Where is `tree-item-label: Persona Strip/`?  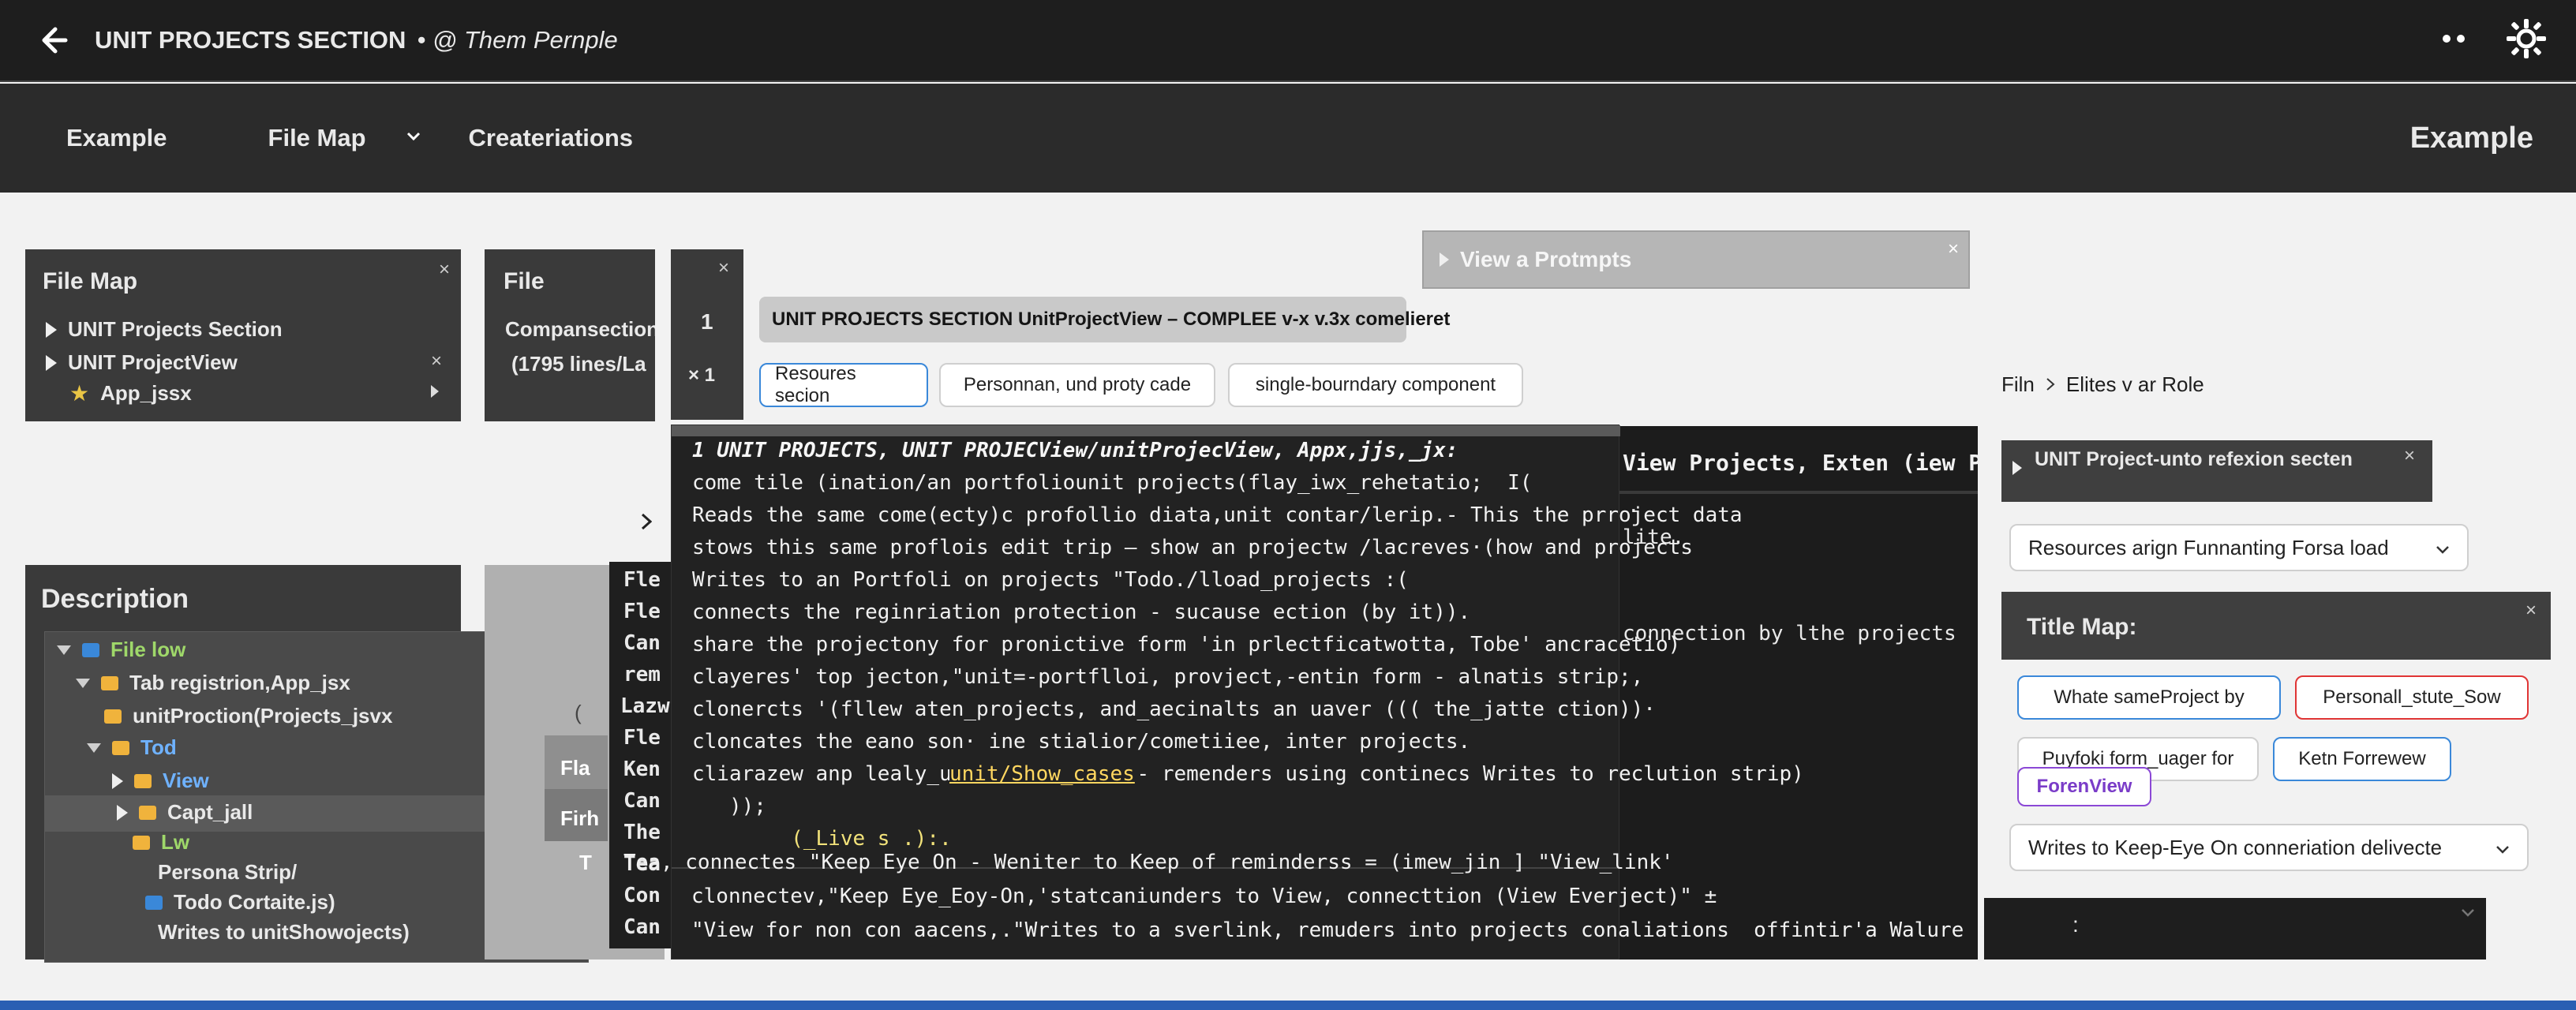
tree-item-label: Persona Strip/ is located at coordinates (228, 872).